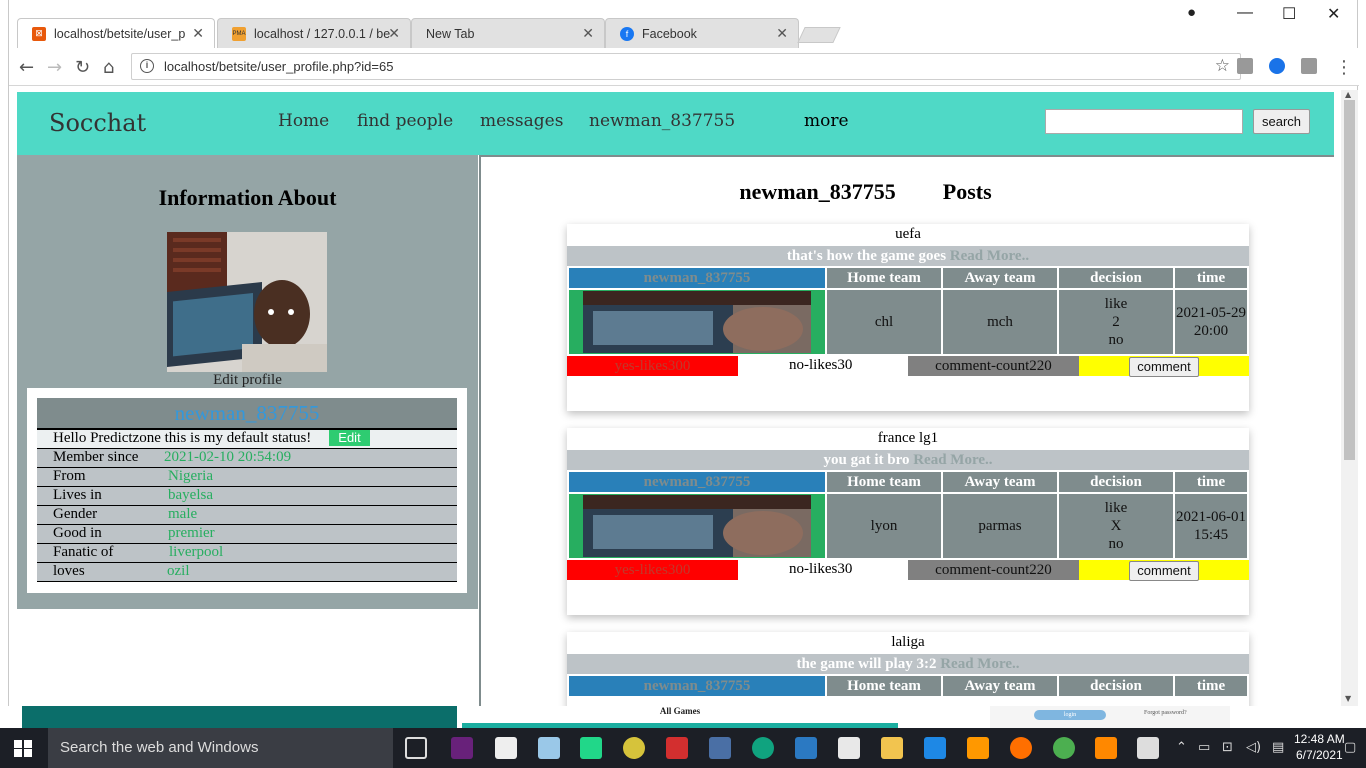 The width and height of the screenshot is (1366, 768). What do you see at coordinates (662, 121) in the screenshot?
I see `nav-username: newman_837755` at bounding box center [662, 121].